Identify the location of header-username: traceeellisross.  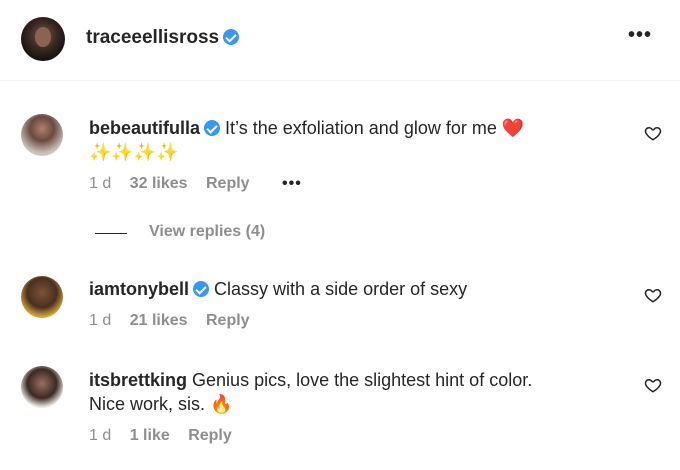
(163, 38).